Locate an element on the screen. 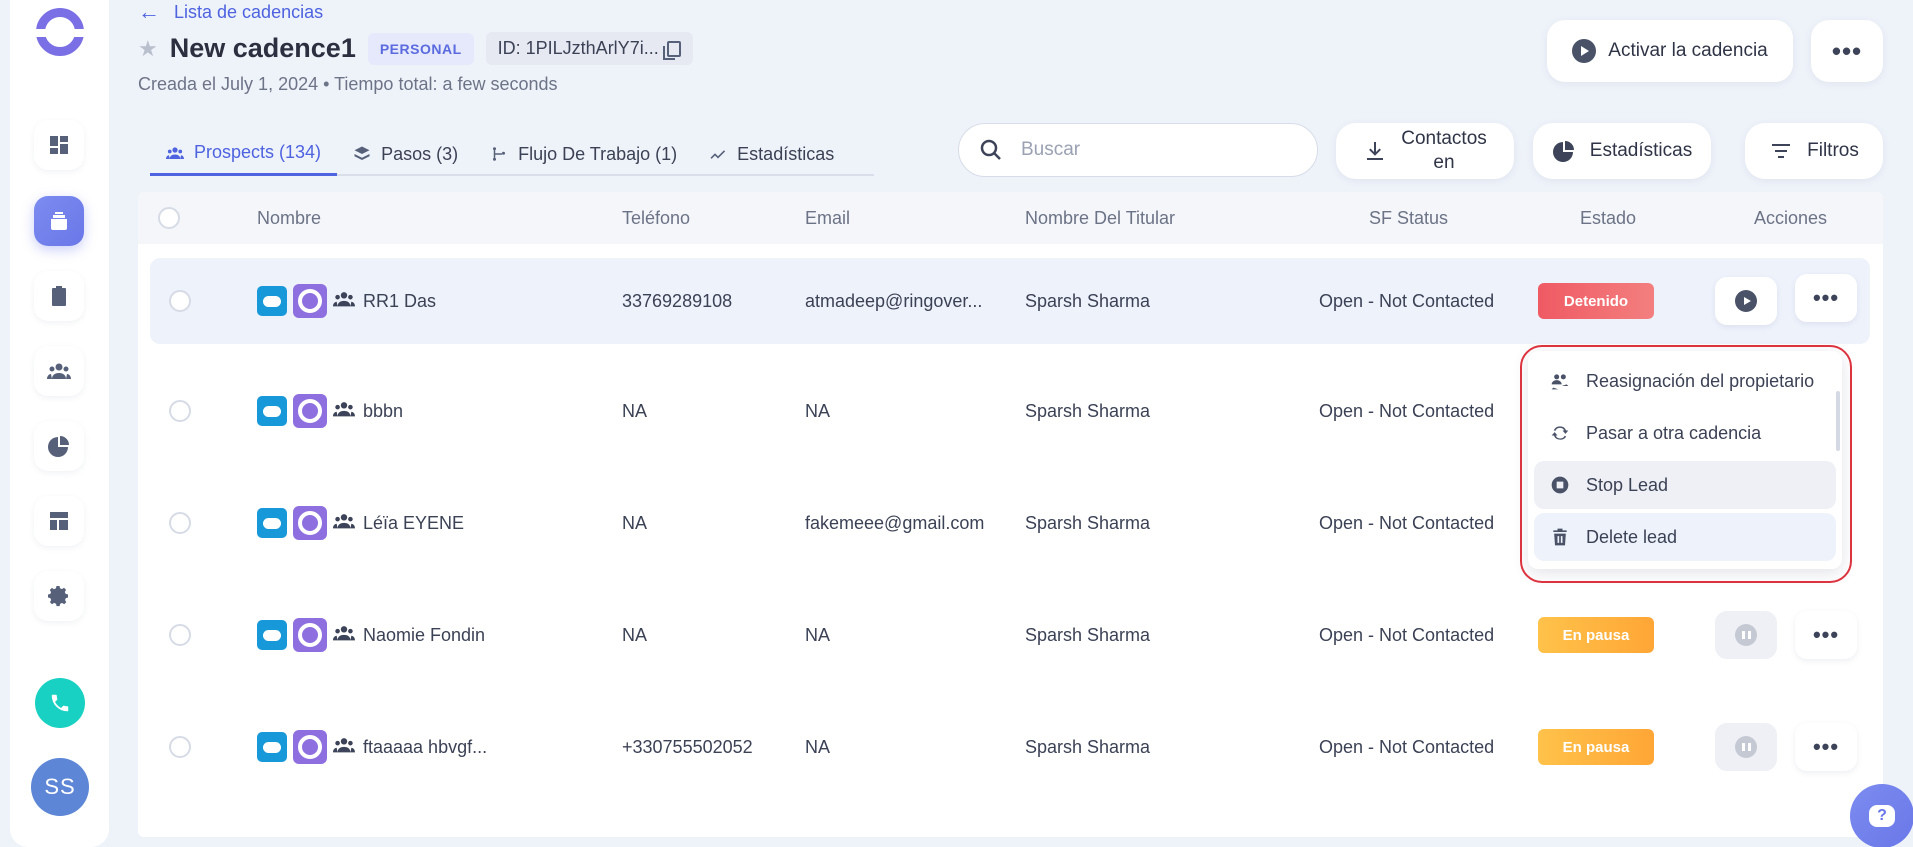  avatar: SS is located at coordinates (60, 787).